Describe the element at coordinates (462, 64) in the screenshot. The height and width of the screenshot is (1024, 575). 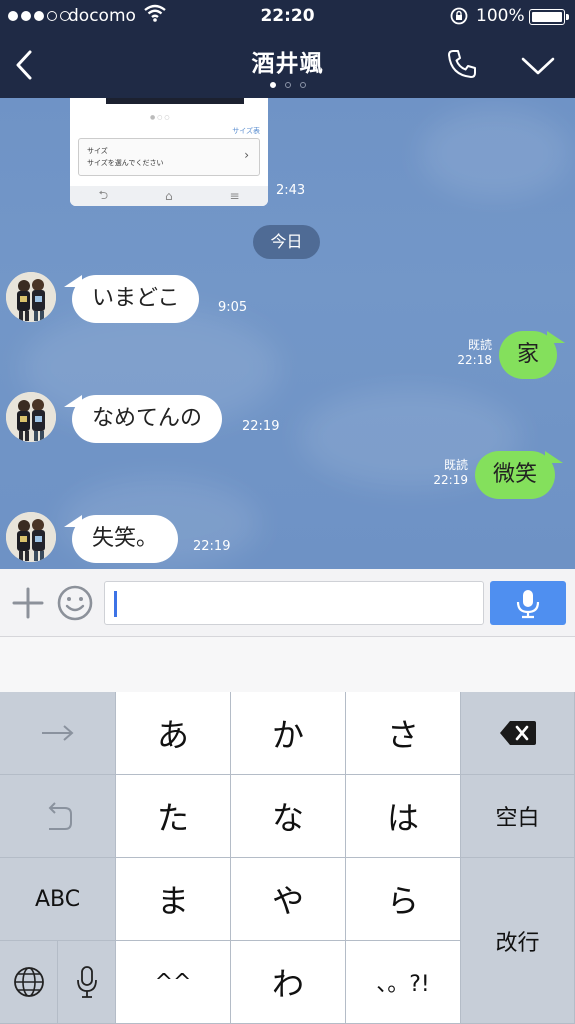
I see `phone-icon` at that location.